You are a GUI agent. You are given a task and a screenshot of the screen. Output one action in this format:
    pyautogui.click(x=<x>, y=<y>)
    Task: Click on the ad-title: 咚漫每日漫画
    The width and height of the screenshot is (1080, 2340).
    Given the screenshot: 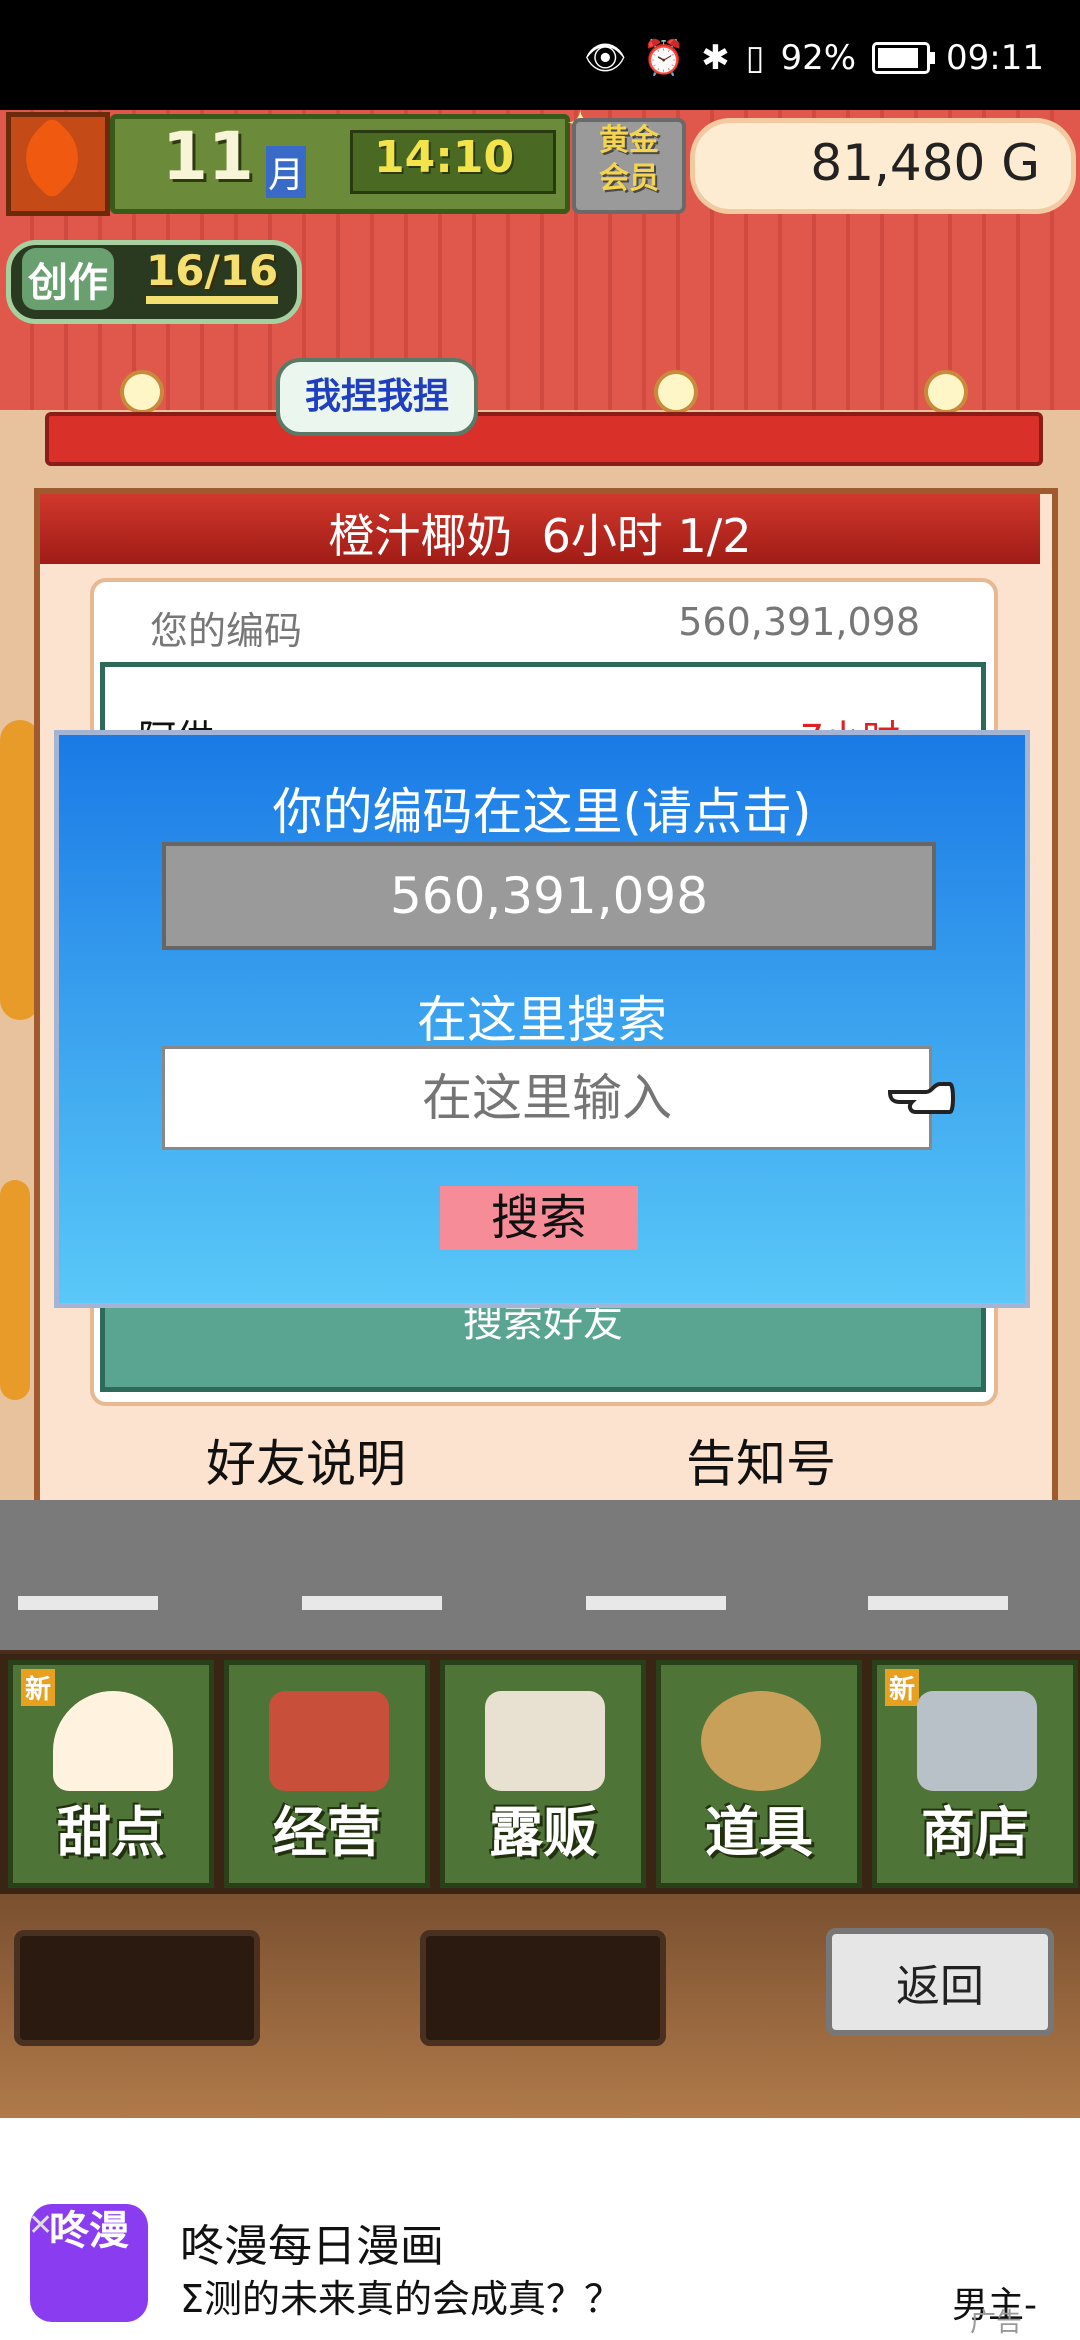 What is the action you would take?
    pyautogui.click(x=312, y=2242)
    